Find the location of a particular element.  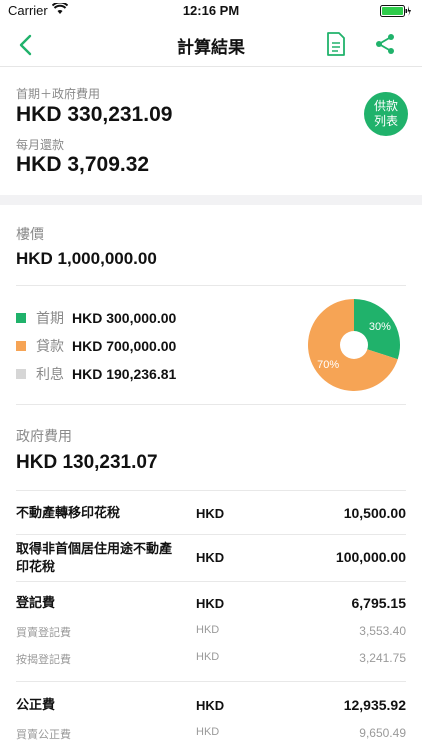

fee-amount: 6,795.15 is located at coordinates (379, 603).